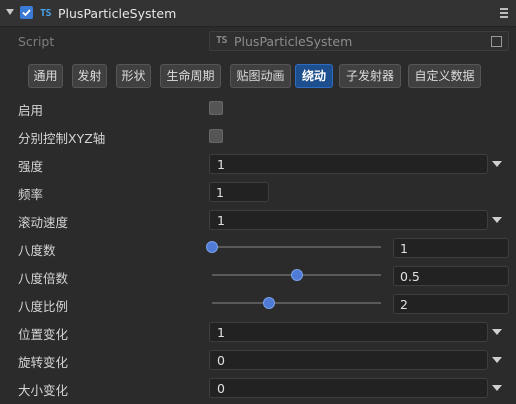  What do you see at coordinates (43, 306) in the screenshot?
I see `octave-scale-label: 八度比例` at bounding box center [43, 306].